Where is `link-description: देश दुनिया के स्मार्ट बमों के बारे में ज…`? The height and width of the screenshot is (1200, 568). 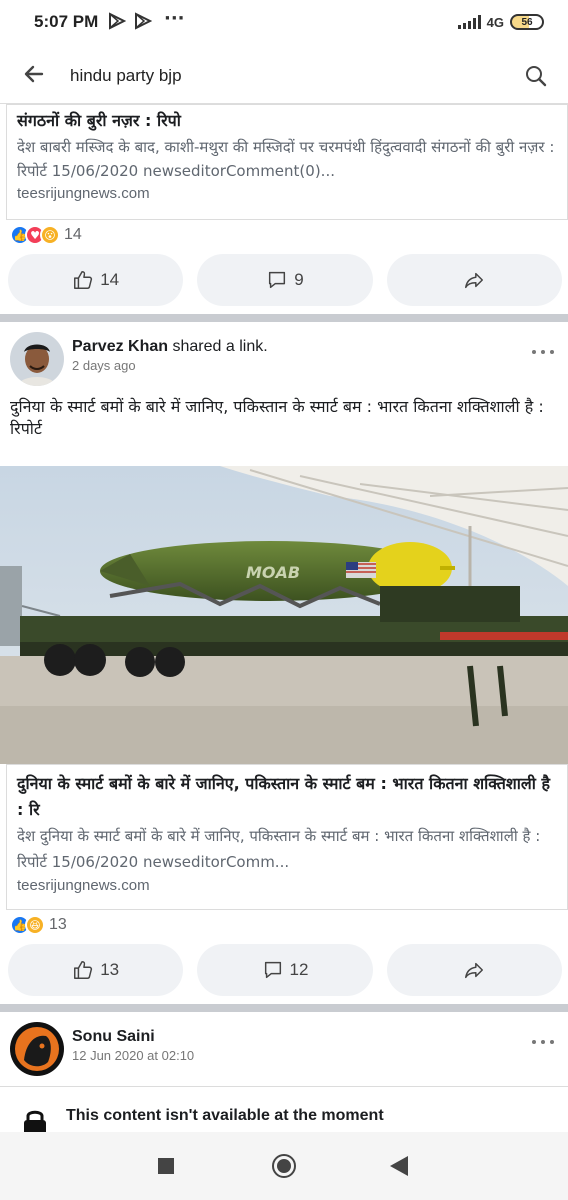 link-description: देश दुनिया के स्मार्ट बमों के बारे में ज… is located at coordinates (279, 849).